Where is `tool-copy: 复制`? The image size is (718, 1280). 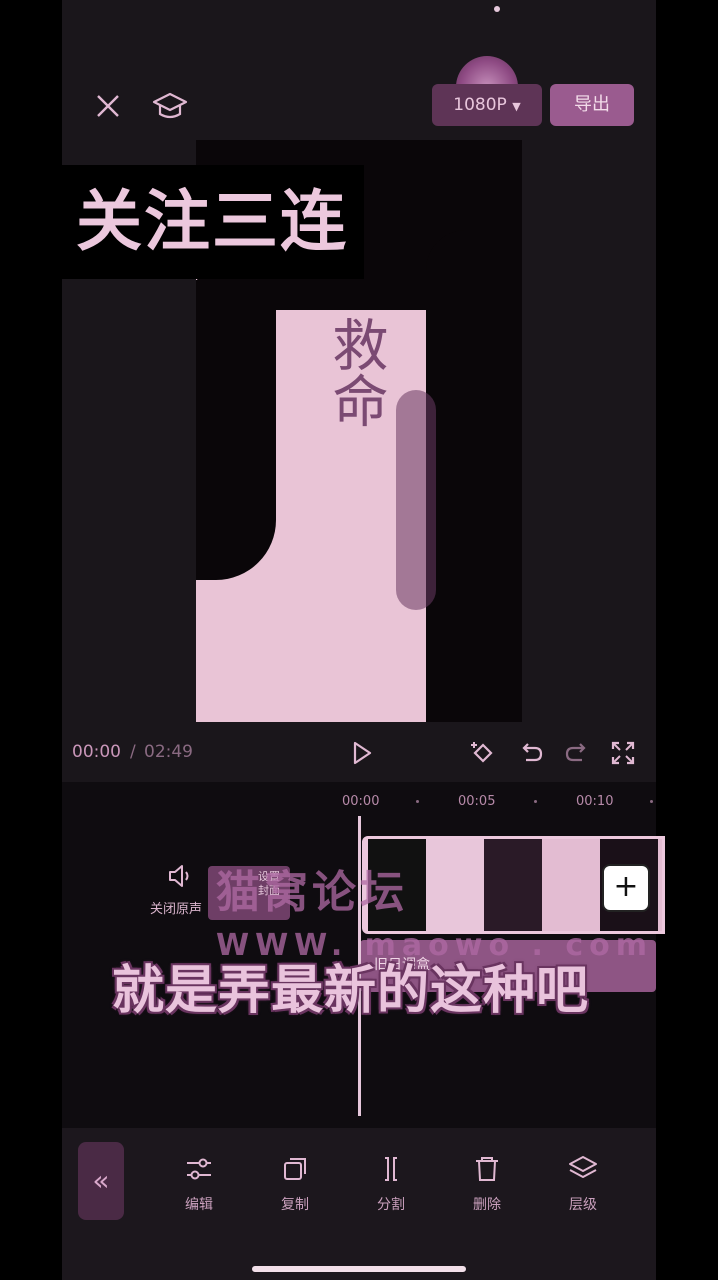 tool-copy: 复制 is located at coordinates (295, 1189).